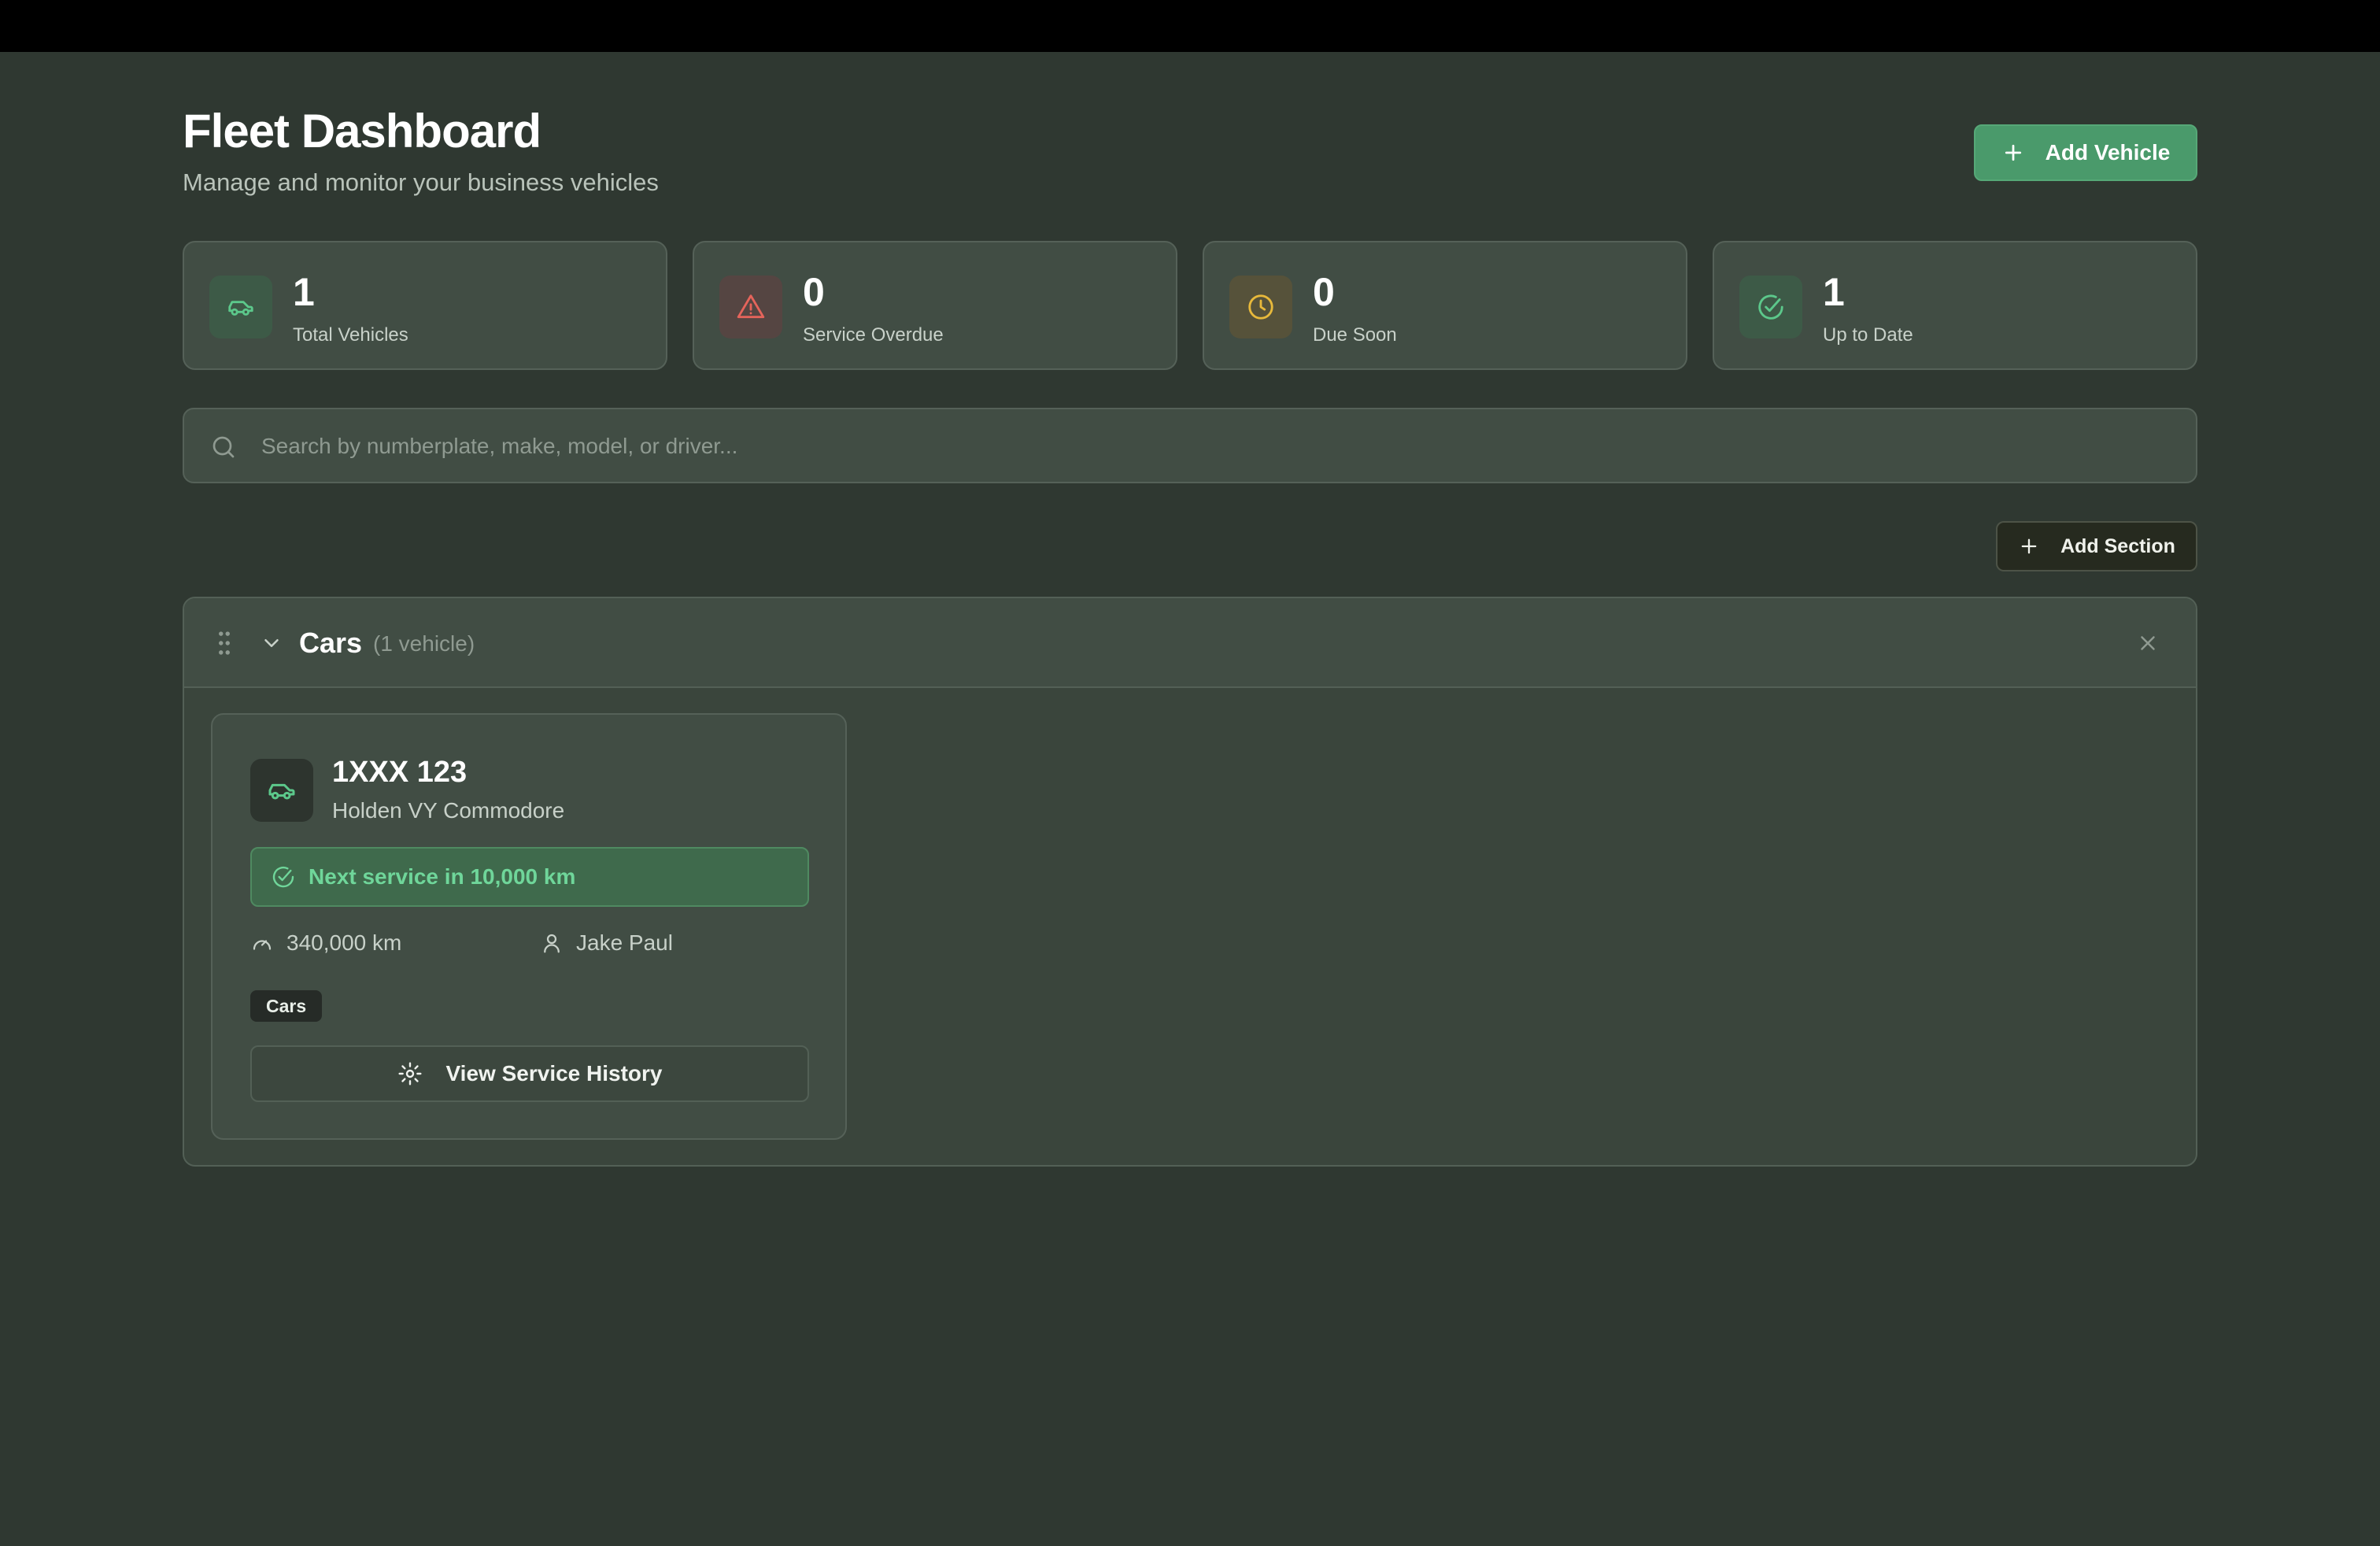 This screenshot has height=1546, width=2380. I want to click on page-title: Fleet Dashboard, so click(362, 131).